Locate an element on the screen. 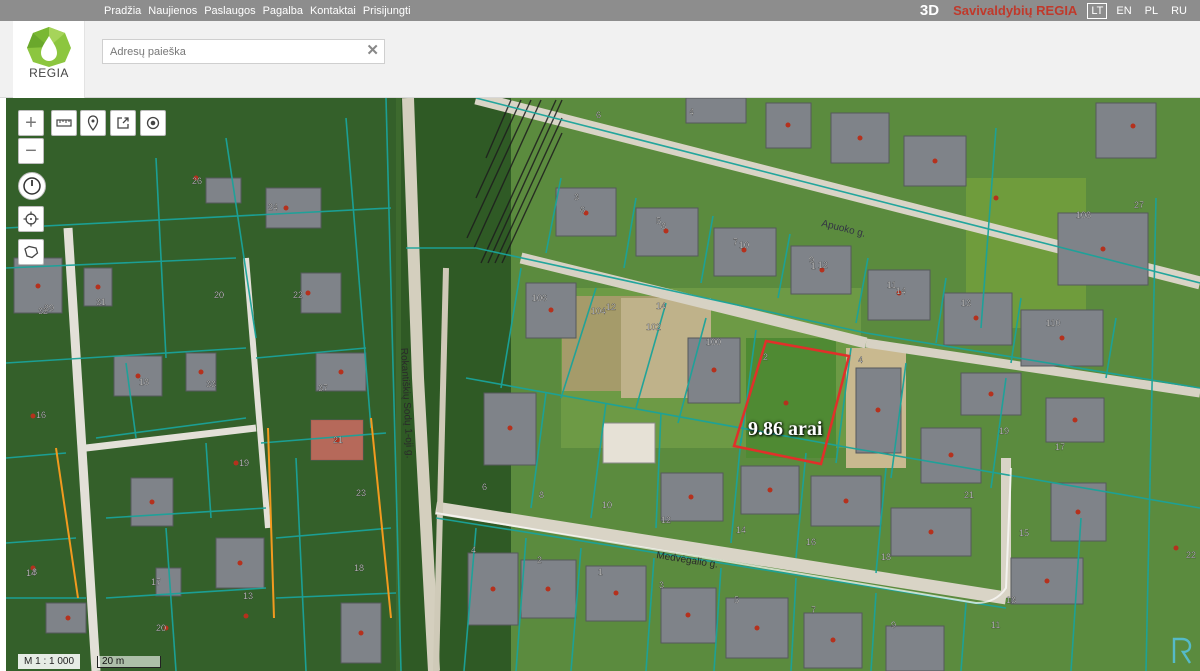 This screenshot has width=1200, height=671. house-number: 20 is located at coordinates (161, 628).